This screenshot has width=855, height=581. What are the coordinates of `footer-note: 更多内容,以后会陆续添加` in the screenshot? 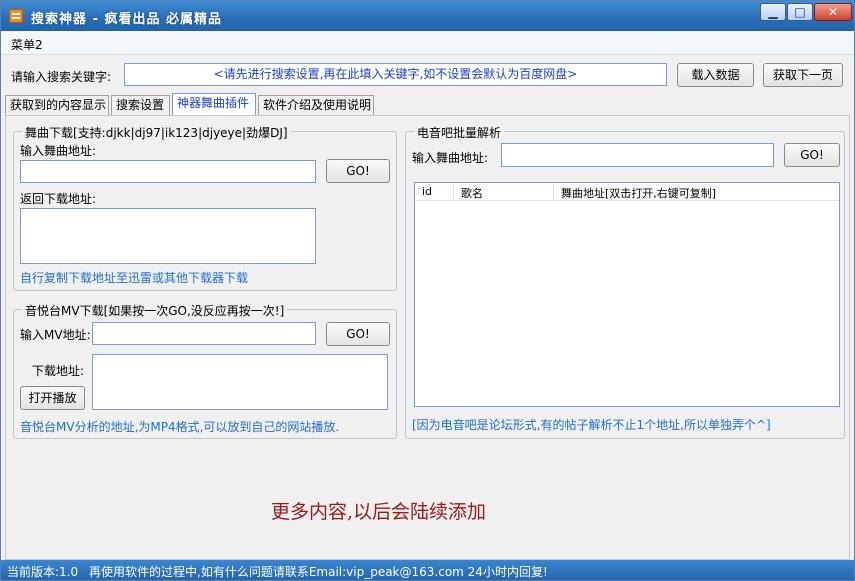 It's located at (379, 512).